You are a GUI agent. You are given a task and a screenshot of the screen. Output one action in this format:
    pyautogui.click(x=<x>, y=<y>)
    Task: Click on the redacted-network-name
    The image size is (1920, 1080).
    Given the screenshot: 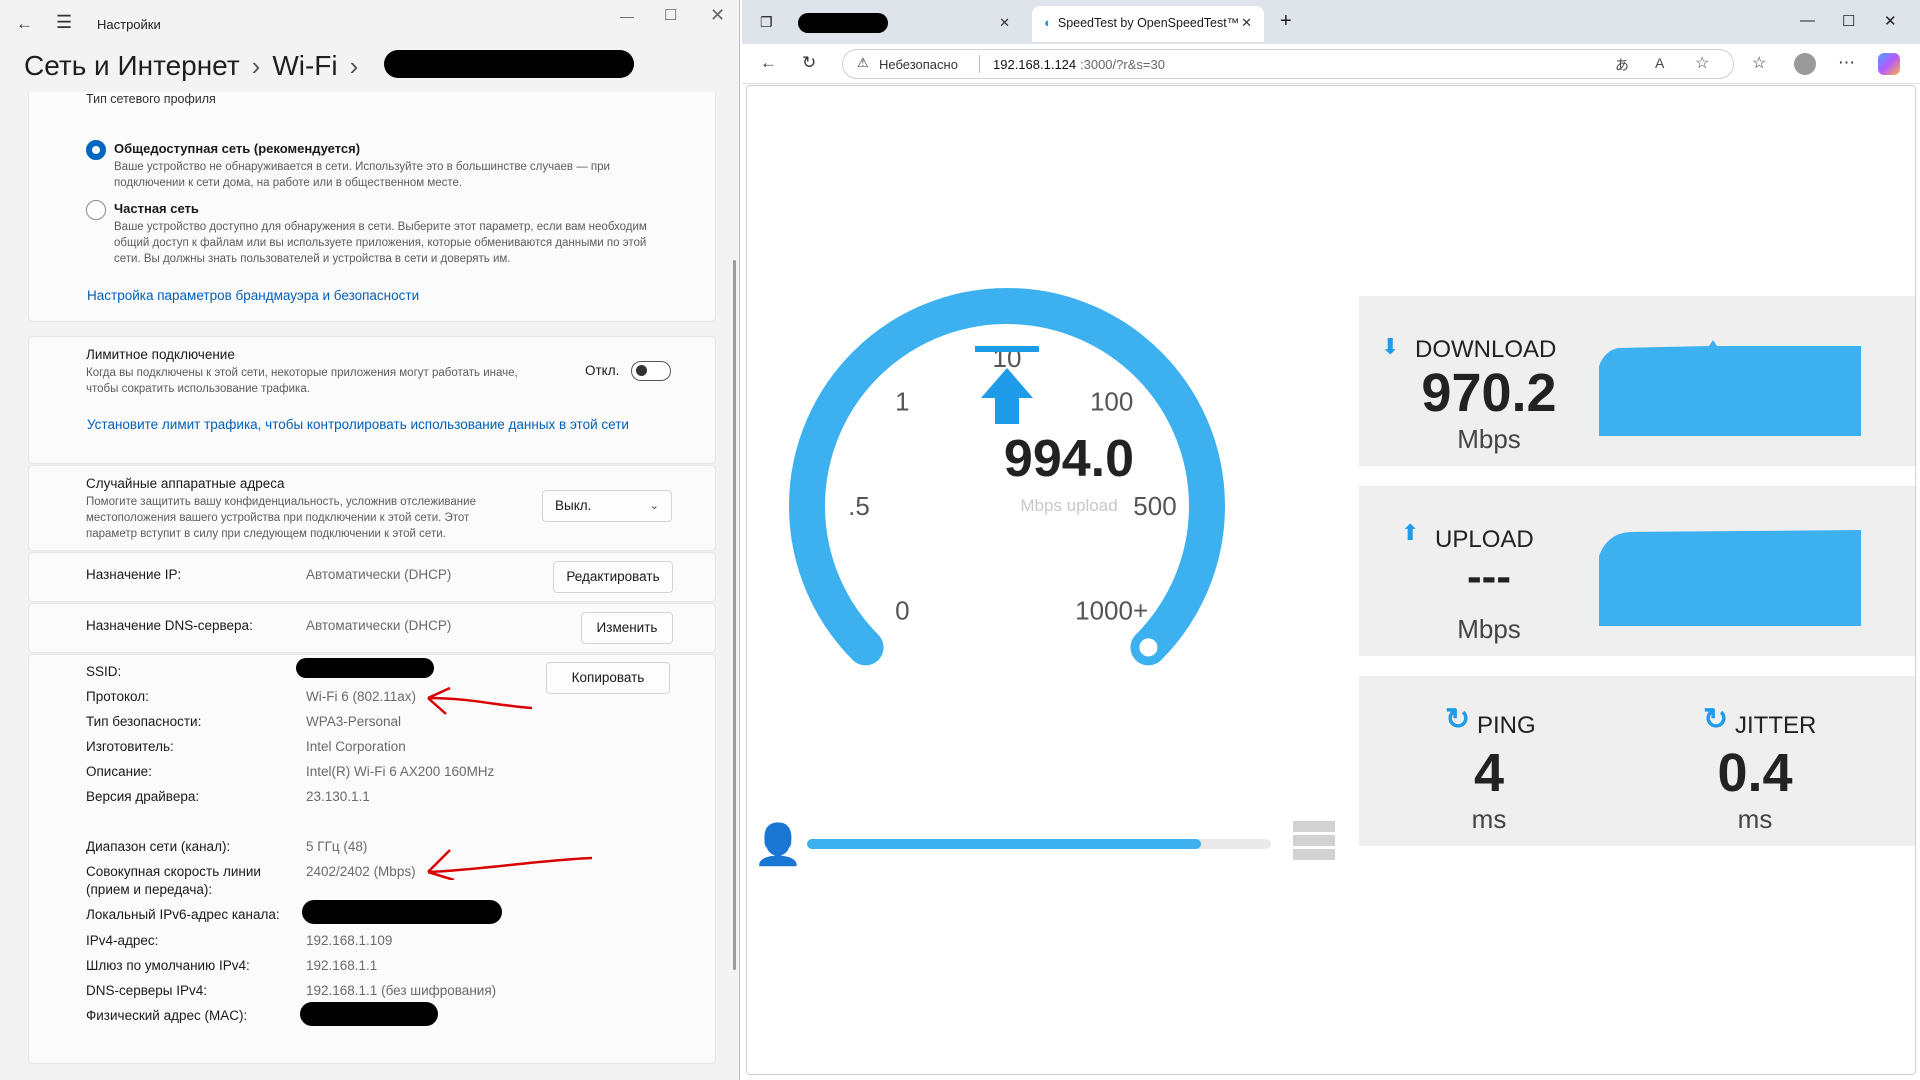 What is the action you would take?
    pyautogui.click(x=509, y=64)
    